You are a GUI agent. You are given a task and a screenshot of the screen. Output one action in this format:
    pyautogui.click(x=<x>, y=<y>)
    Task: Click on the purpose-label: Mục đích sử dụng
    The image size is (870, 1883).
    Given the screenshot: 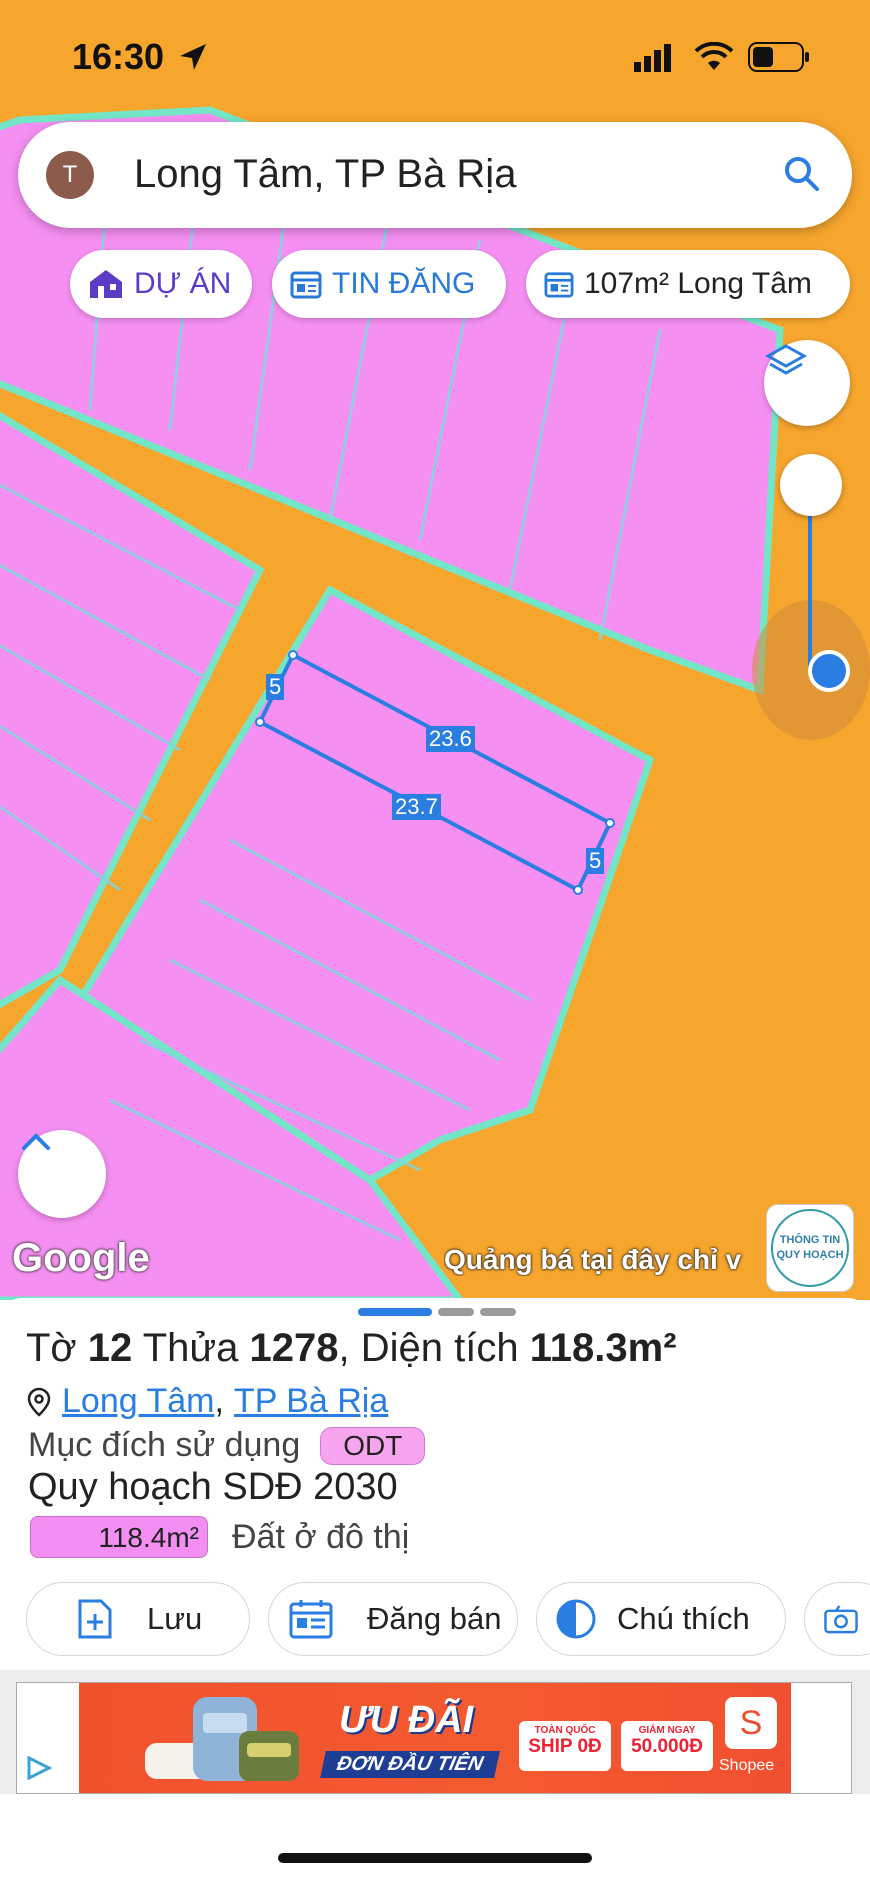 What is the action you would take?
    pyautogui.click(x=164, y=1445)
    